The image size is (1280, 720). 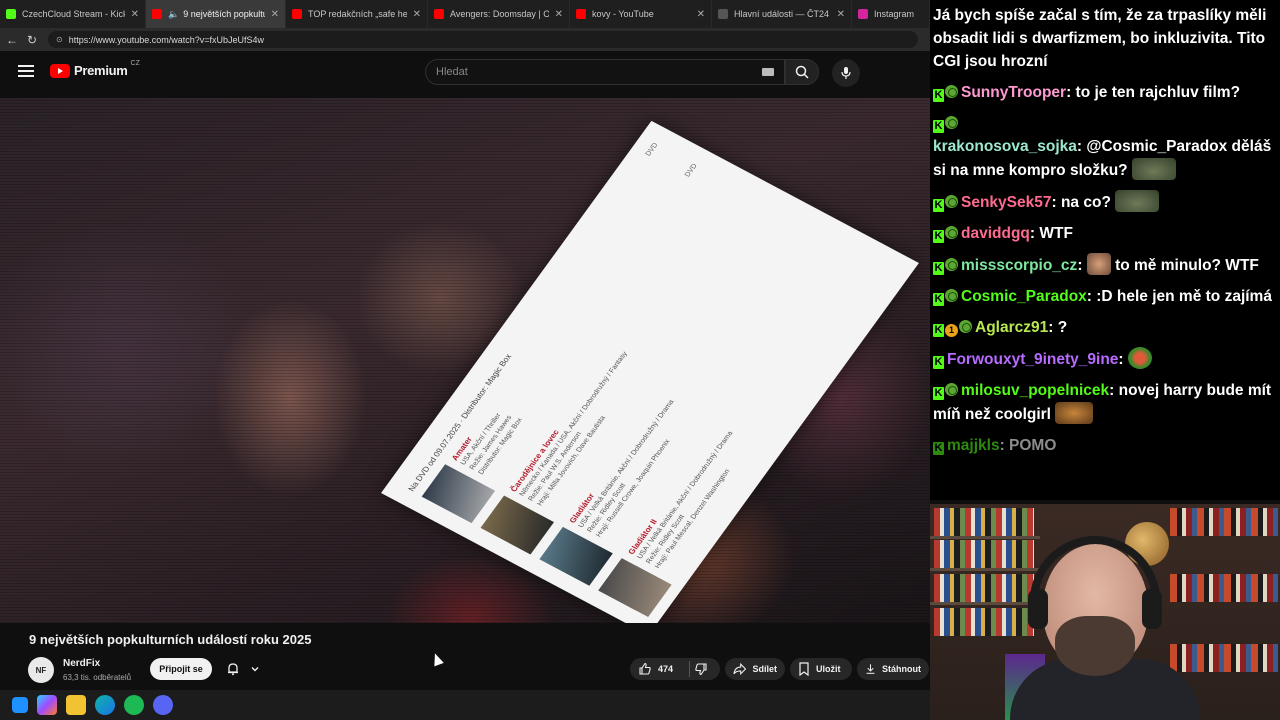 What do you see at coordinates (666, 669) in the screenshot?
I see `like-count: 474` at bounding box center [666, 669].